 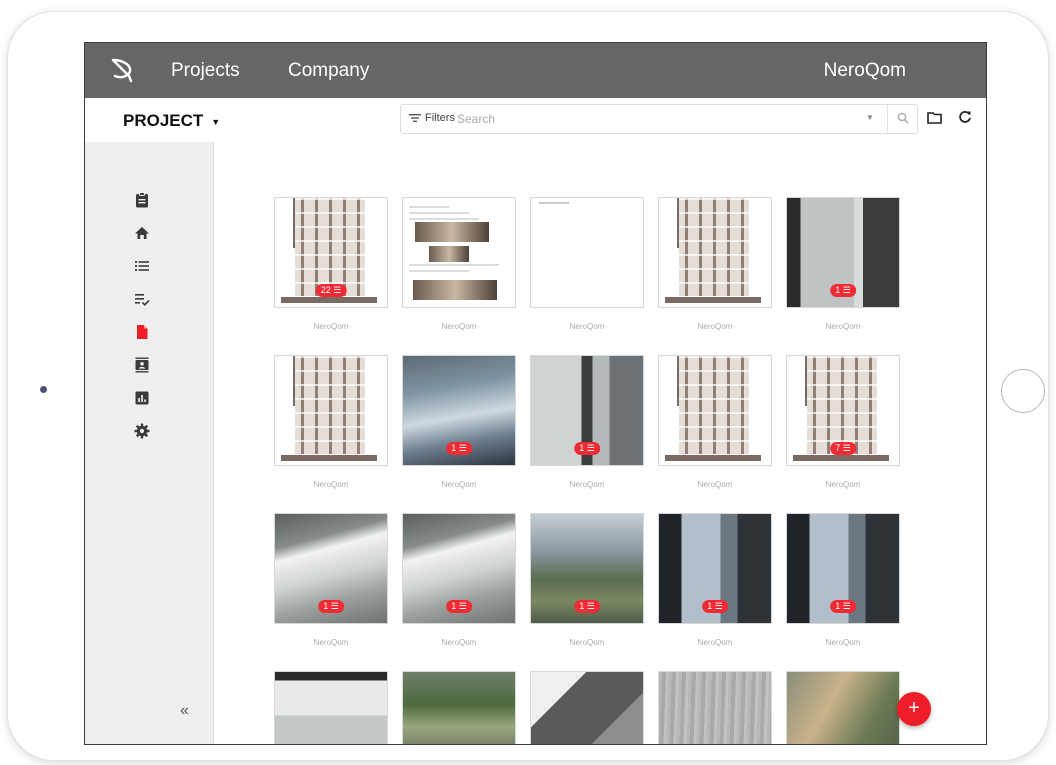 What do you see at coordinates (184, 711) in the screenshot?
I see `collapse-sidebar-button: «` at bounding box center [184, 711].